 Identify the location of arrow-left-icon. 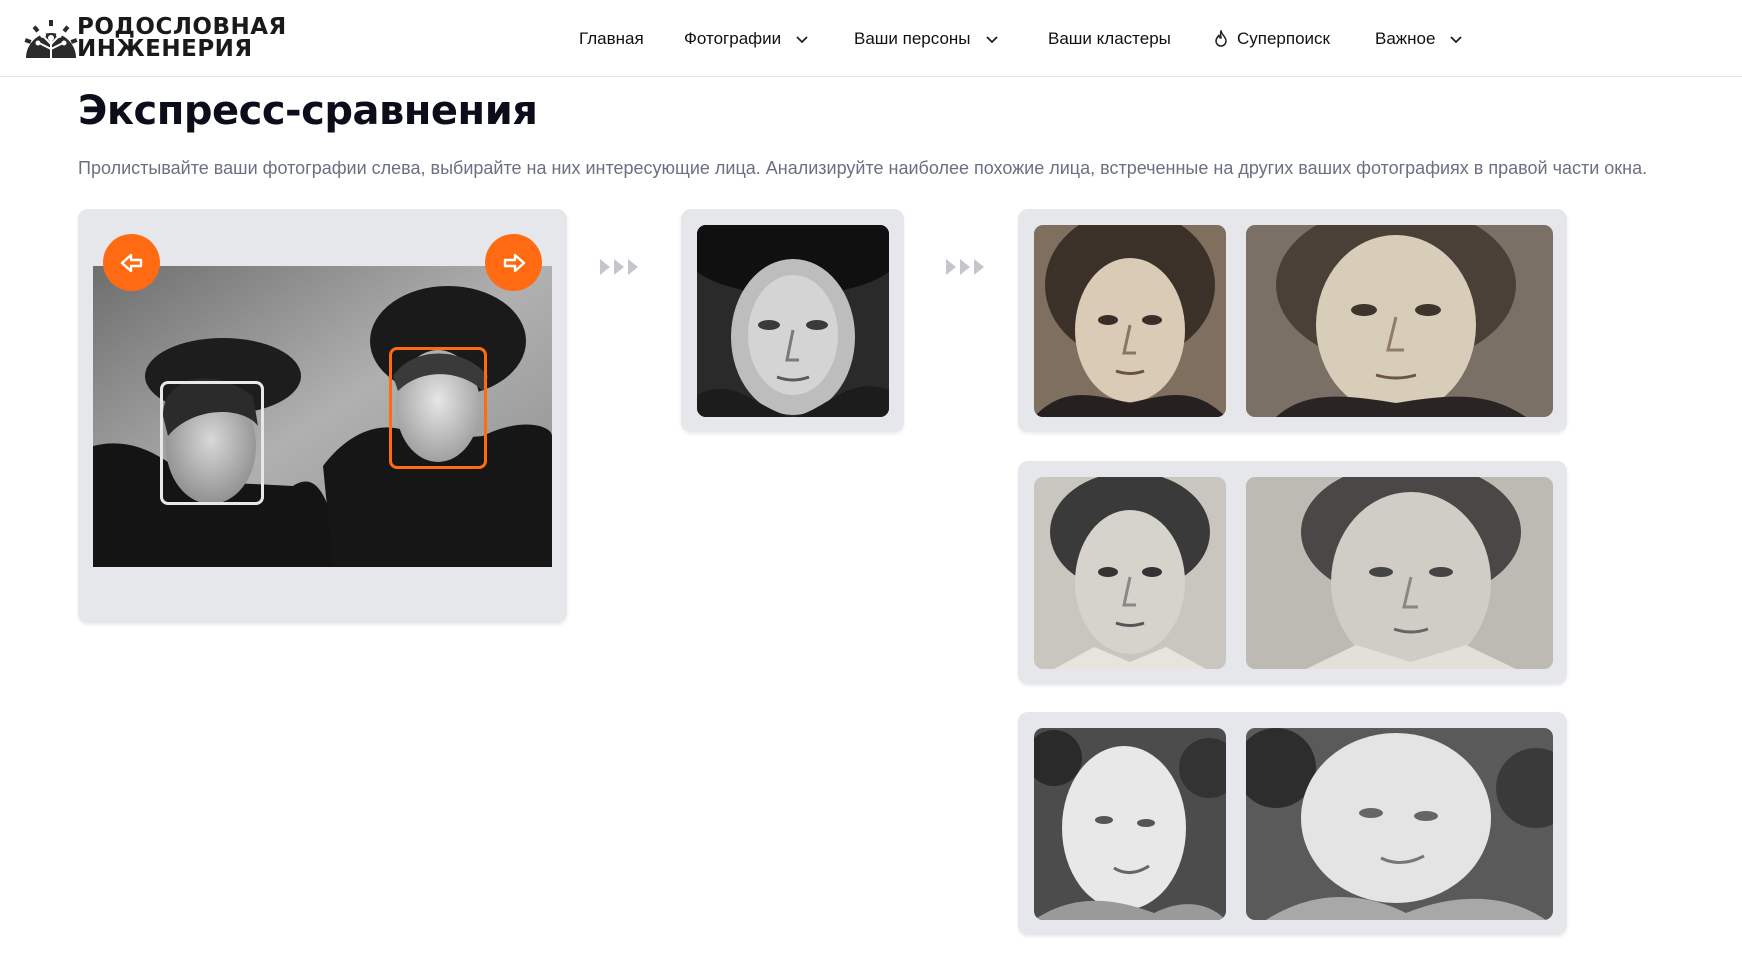
(131, 262).